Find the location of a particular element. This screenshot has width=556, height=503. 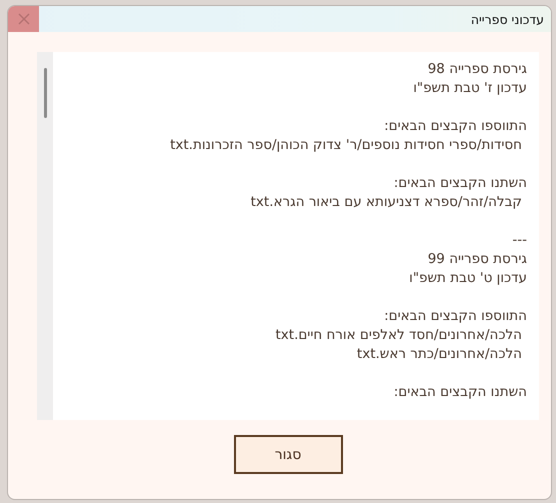

close-icon is located at coordinates (24, 19).